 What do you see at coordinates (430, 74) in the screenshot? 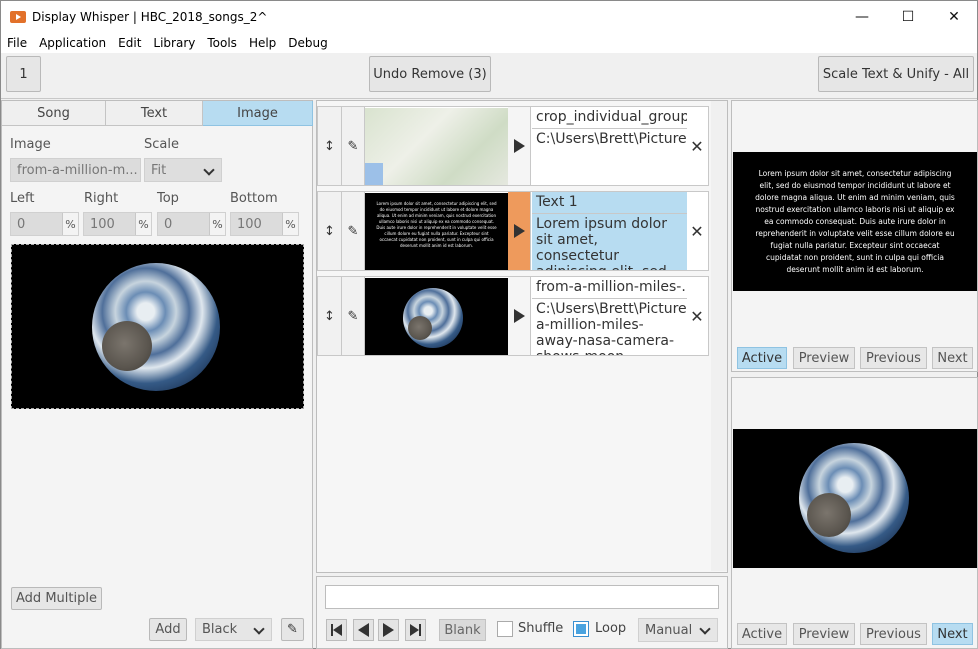
I see `undo-remove-button: Undo Remove (3)` at bounding box center [430, 74].